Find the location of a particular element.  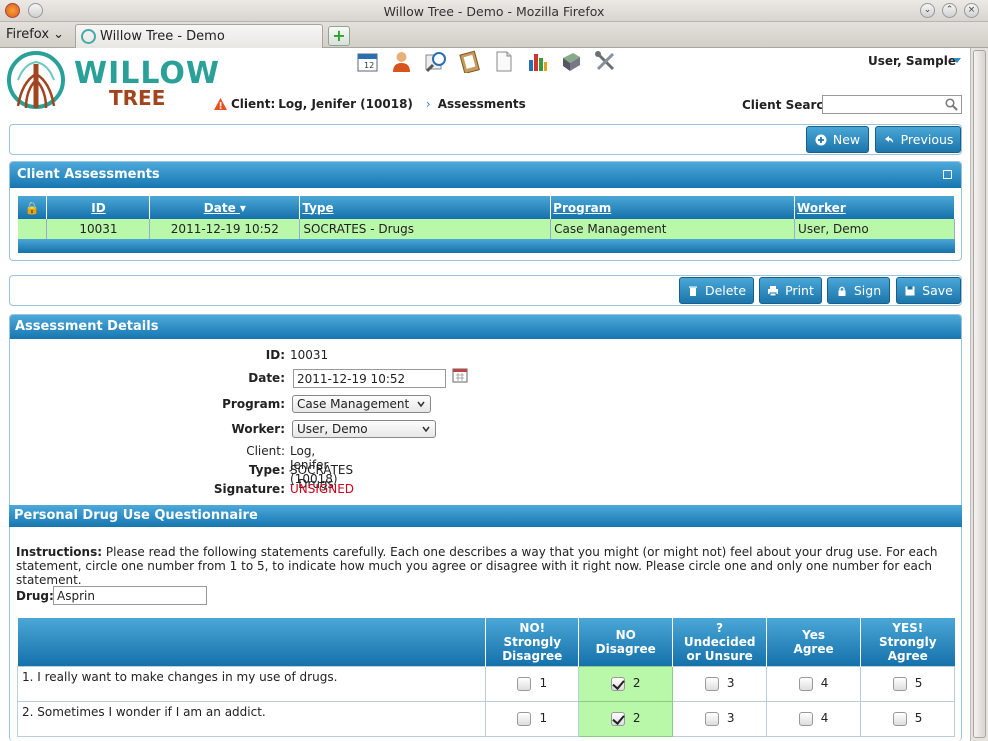

save-button: Save is located at coordinates (928, 290).